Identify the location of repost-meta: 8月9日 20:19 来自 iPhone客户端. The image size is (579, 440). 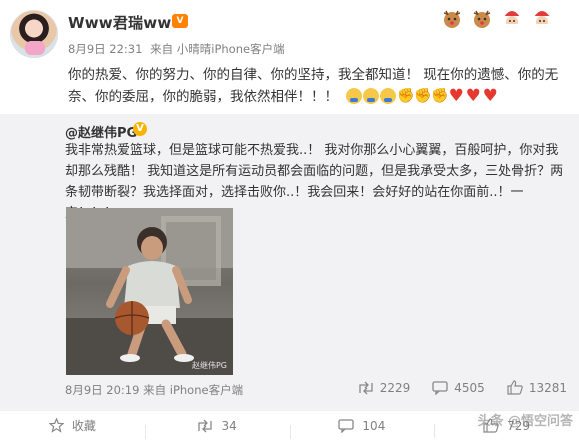
(154, 390).